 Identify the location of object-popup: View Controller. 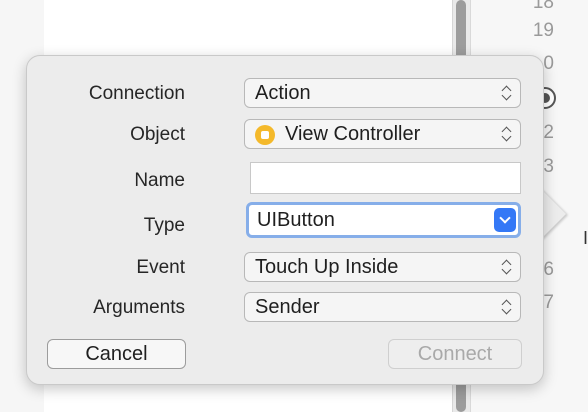
(382, 134).